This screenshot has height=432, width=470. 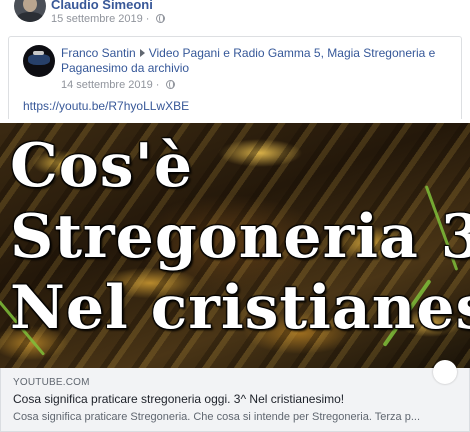 I want to click on shared-timestamp: 14 settembre 2019 ·, so click(x=118, y=85).